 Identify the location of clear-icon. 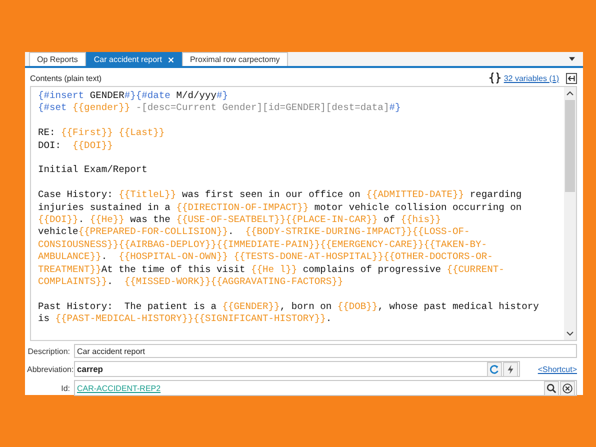
(567, 388).